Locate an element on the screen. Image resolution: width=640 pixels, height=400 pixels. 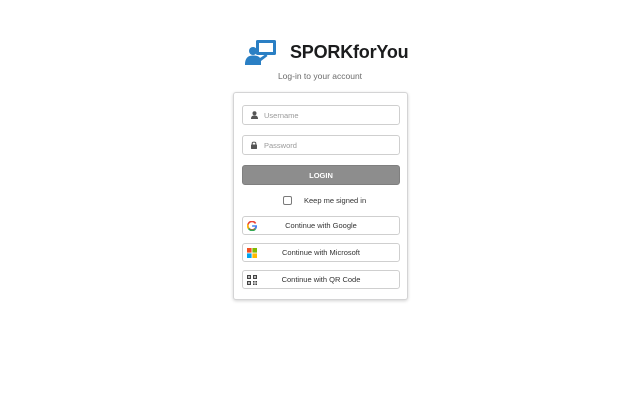
qr-signin-button: Continue with QR Code is located at coordinates (321, 279).